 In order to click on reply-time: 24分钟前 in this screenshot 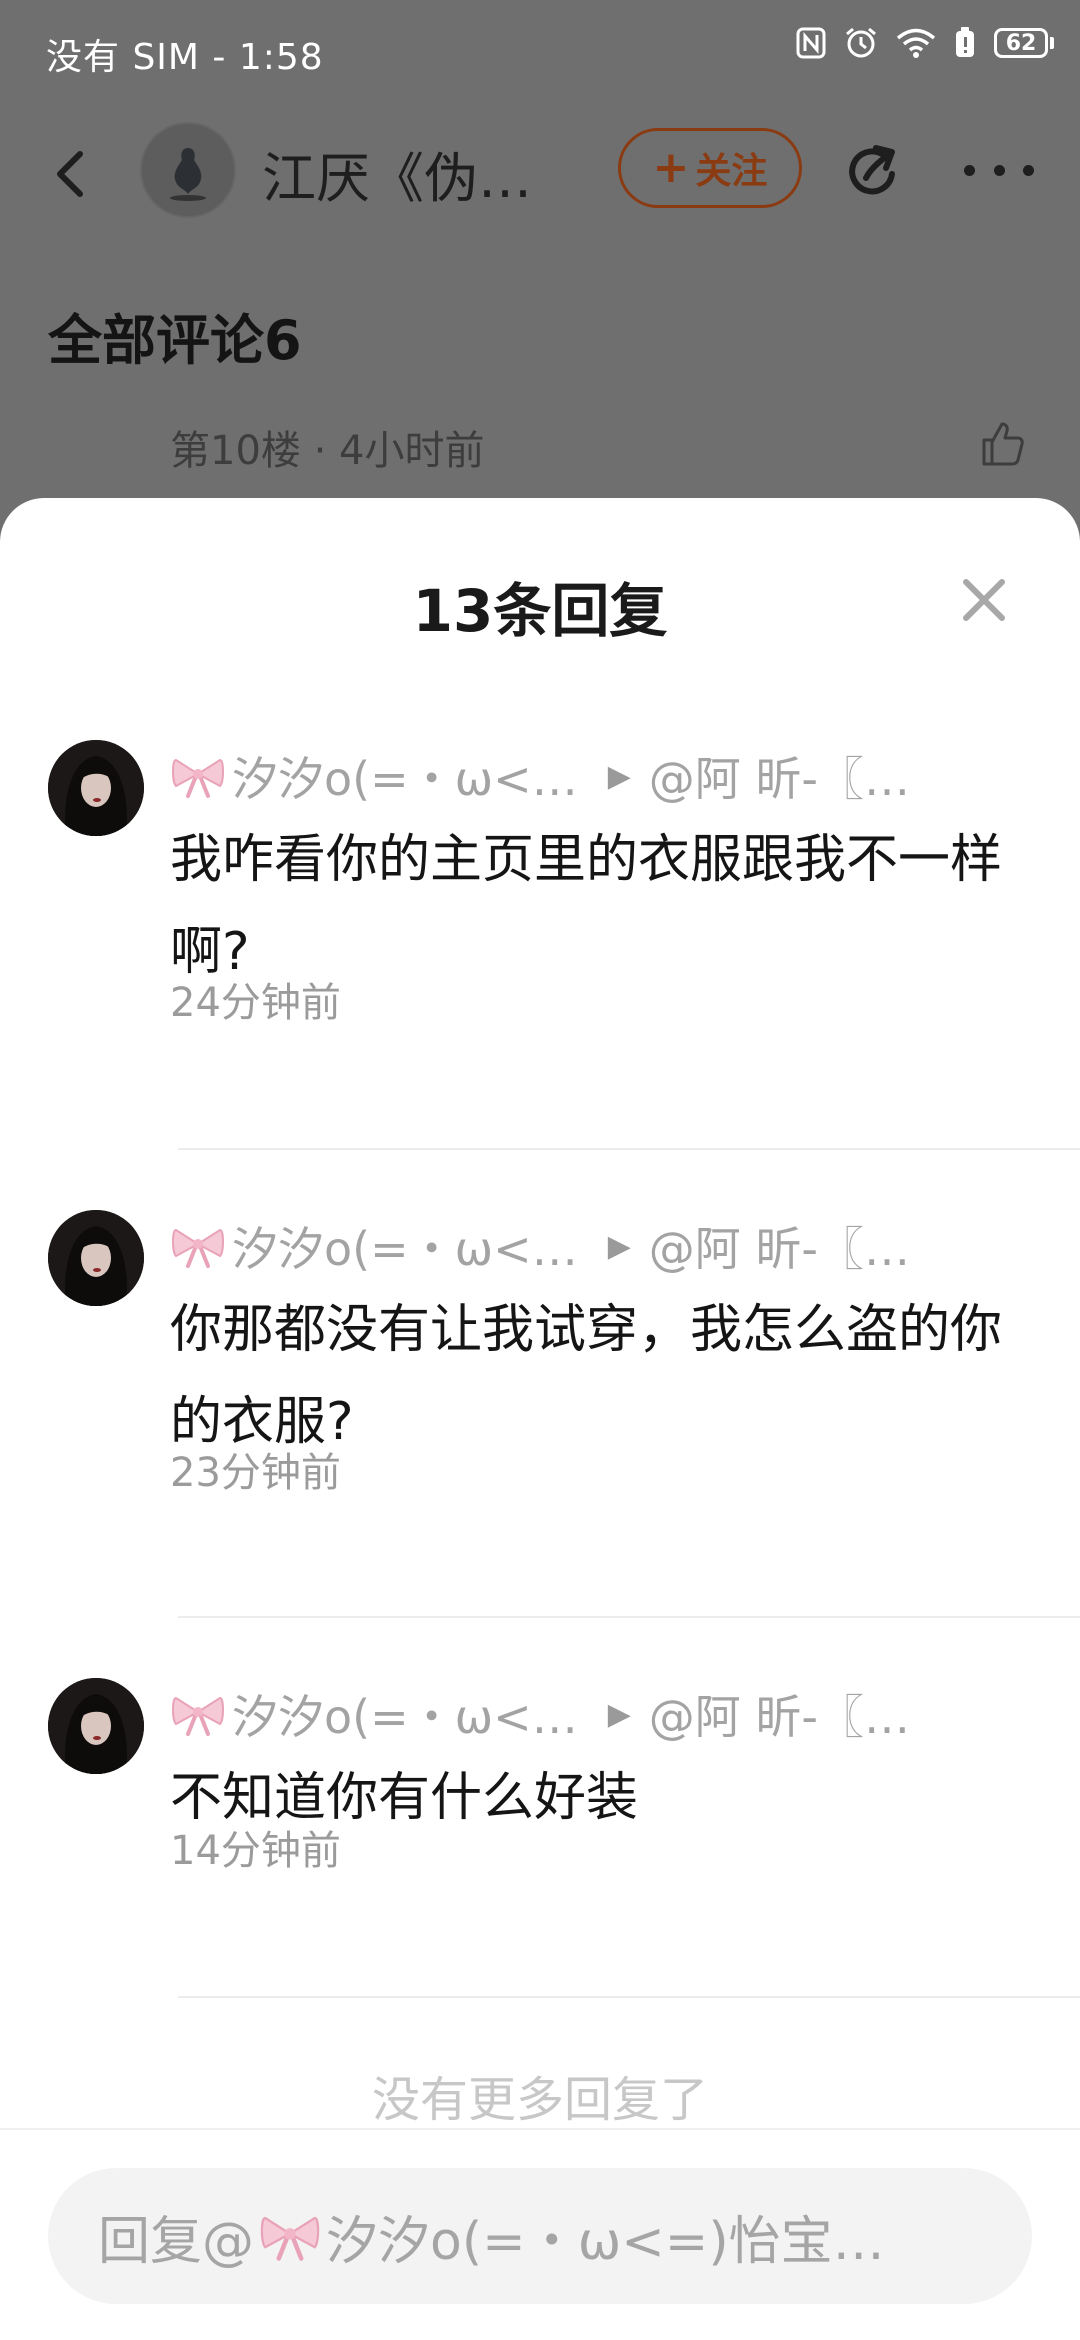, I will do `click(255, 1003)`.